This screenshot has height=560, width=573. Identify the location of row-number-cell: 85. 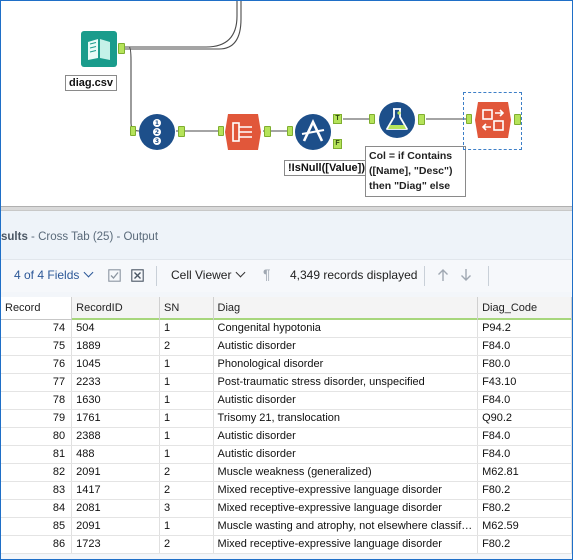
(37, 526).